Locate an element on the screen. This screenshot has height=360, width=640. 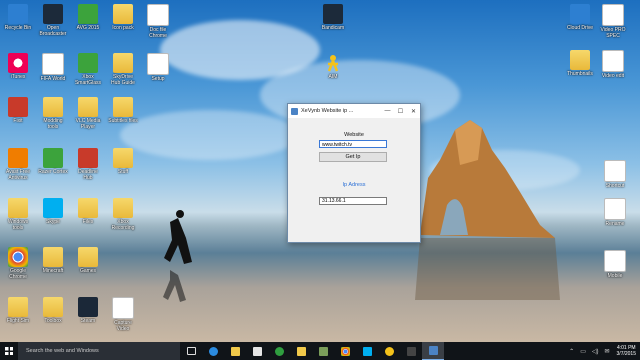
start-button is located at coordinates (9, 351).